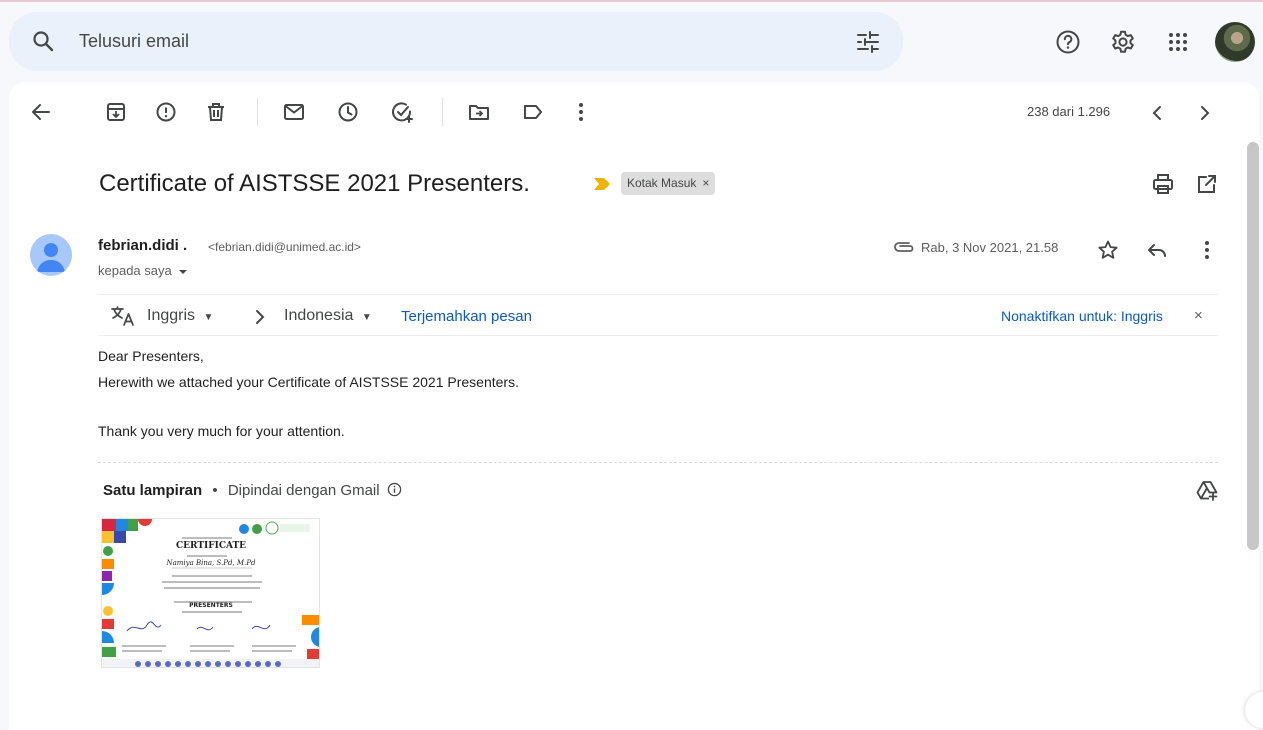  I want to click on report-spam-icon, so click(166, 112).